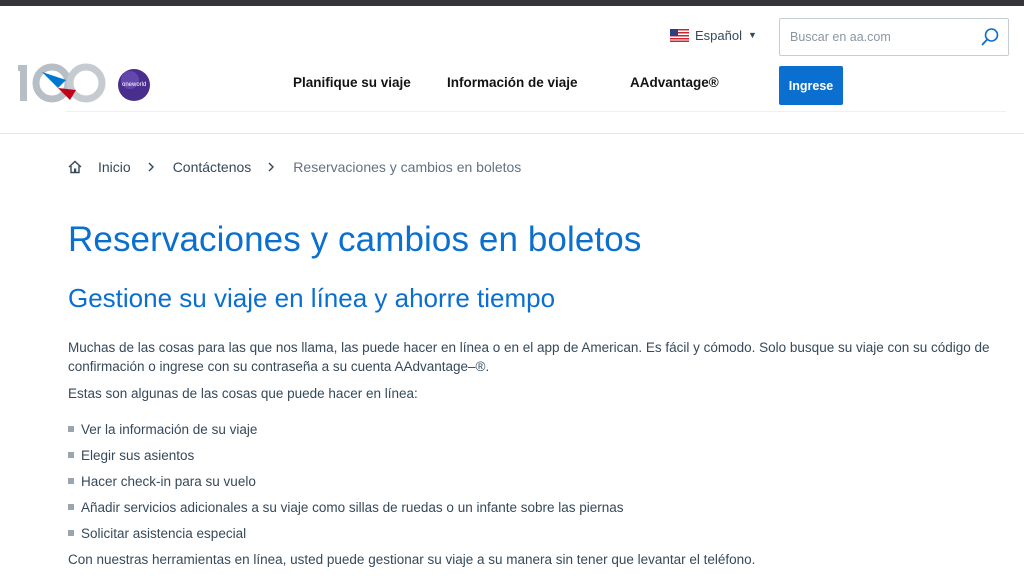 This screenshot has height=576, width=1024. What do you see at coordinates (346, 455) in the screenshot?
I see `list-item: Elegir sus asientos` at bounding box center [346, 455].